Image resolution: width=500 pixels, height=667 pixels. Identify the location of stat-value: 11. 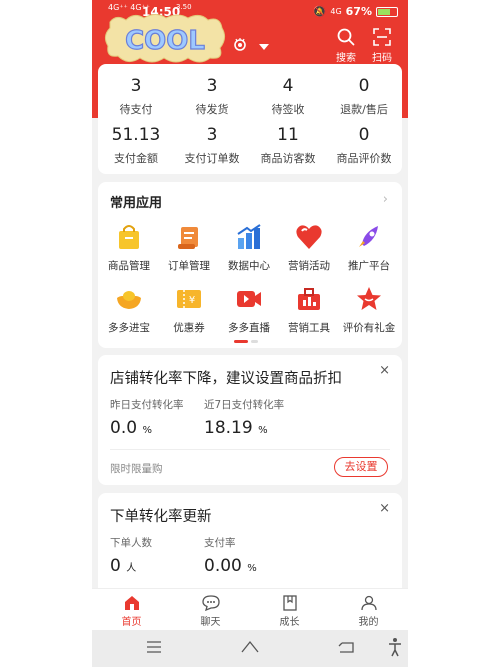
(288, 135).